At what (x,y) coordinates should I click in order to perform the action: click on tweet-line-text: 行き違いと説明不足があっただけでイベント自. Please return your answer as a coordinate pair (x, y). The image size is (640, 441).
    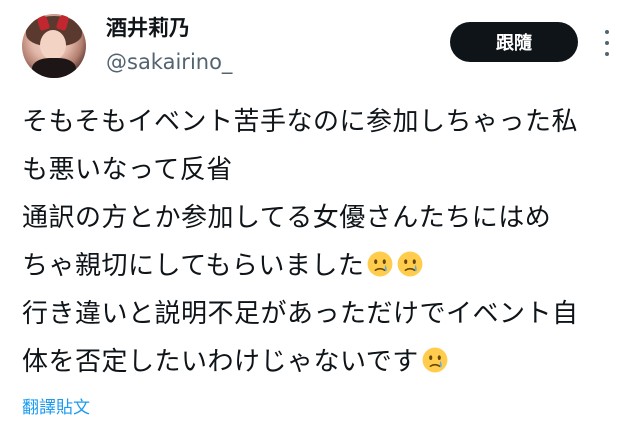
    Looking at the image, I should click on (300, 314).